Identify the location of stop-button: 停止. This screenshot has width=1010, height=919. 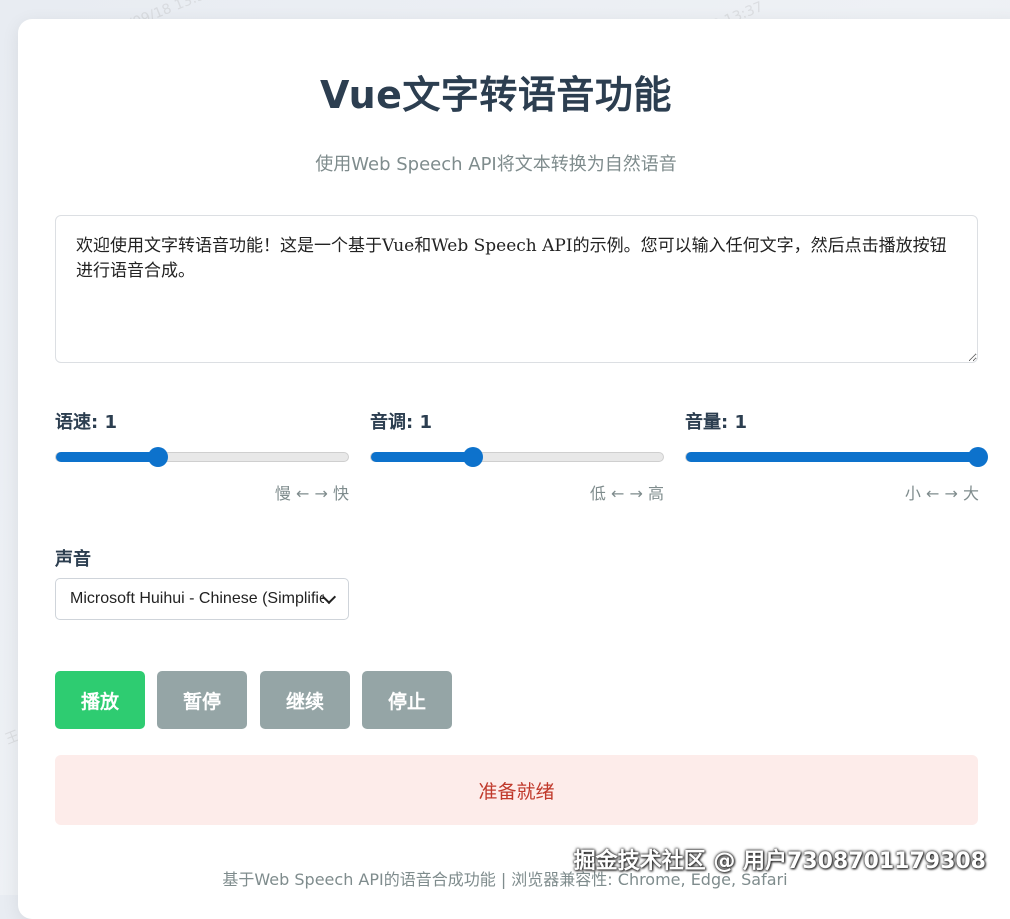
(407, 700).